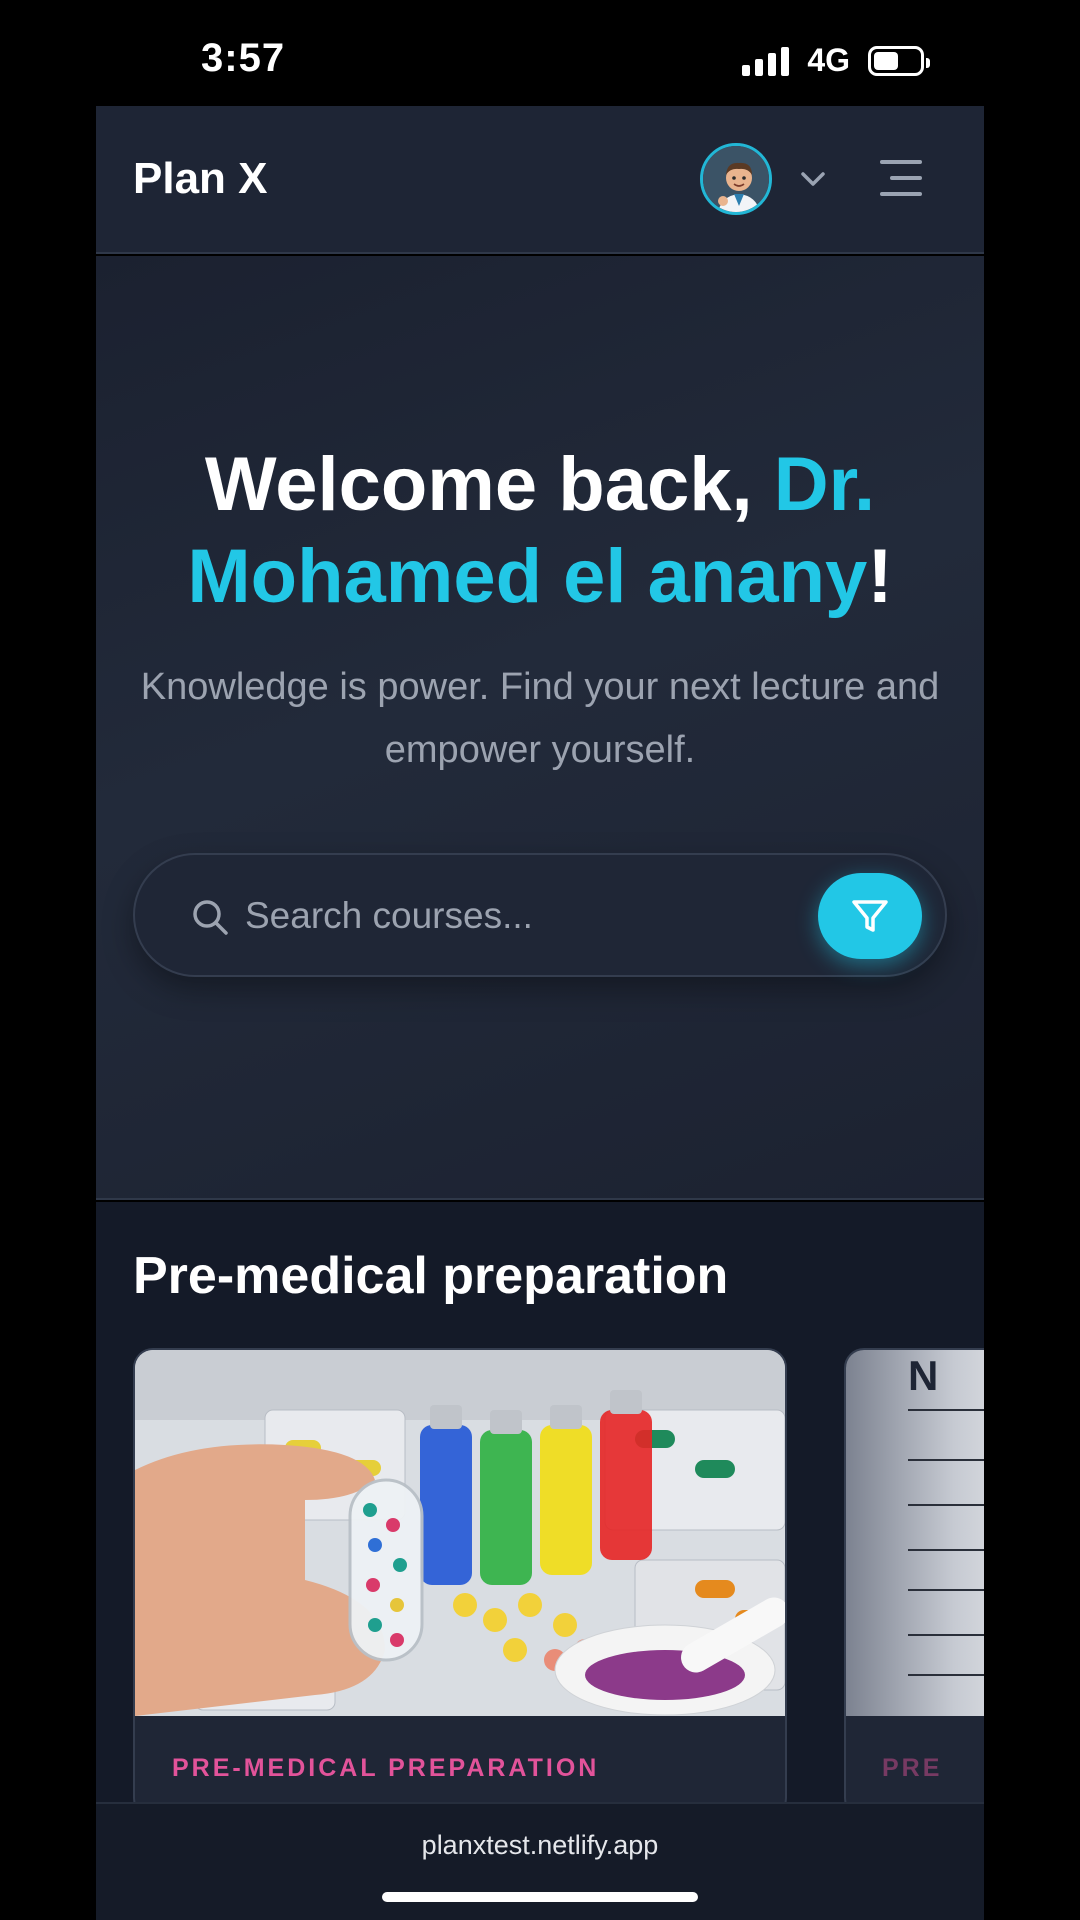  What do you see at coordinates (880, 576) in the screenshot?
I see `greeting-suffix: !` at bounding box center [880, 576].